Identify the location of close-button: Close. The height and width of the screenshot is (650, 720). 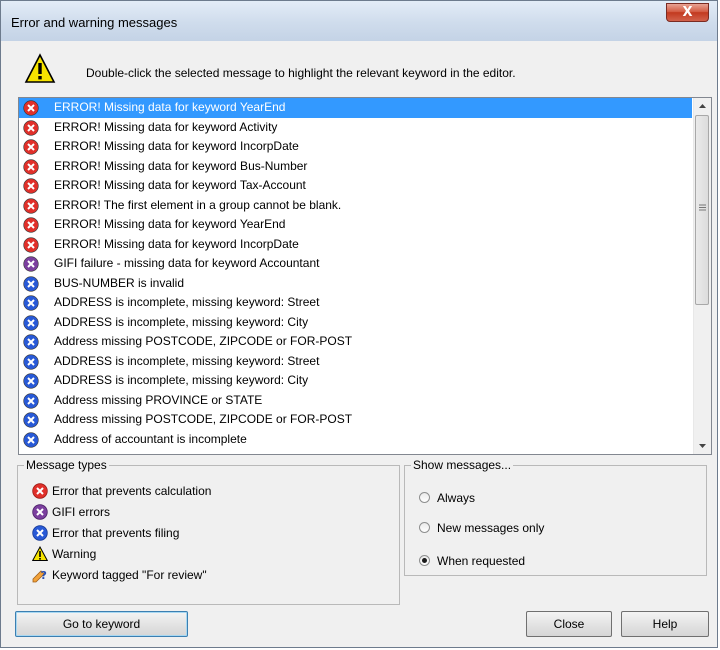
(569, 624).